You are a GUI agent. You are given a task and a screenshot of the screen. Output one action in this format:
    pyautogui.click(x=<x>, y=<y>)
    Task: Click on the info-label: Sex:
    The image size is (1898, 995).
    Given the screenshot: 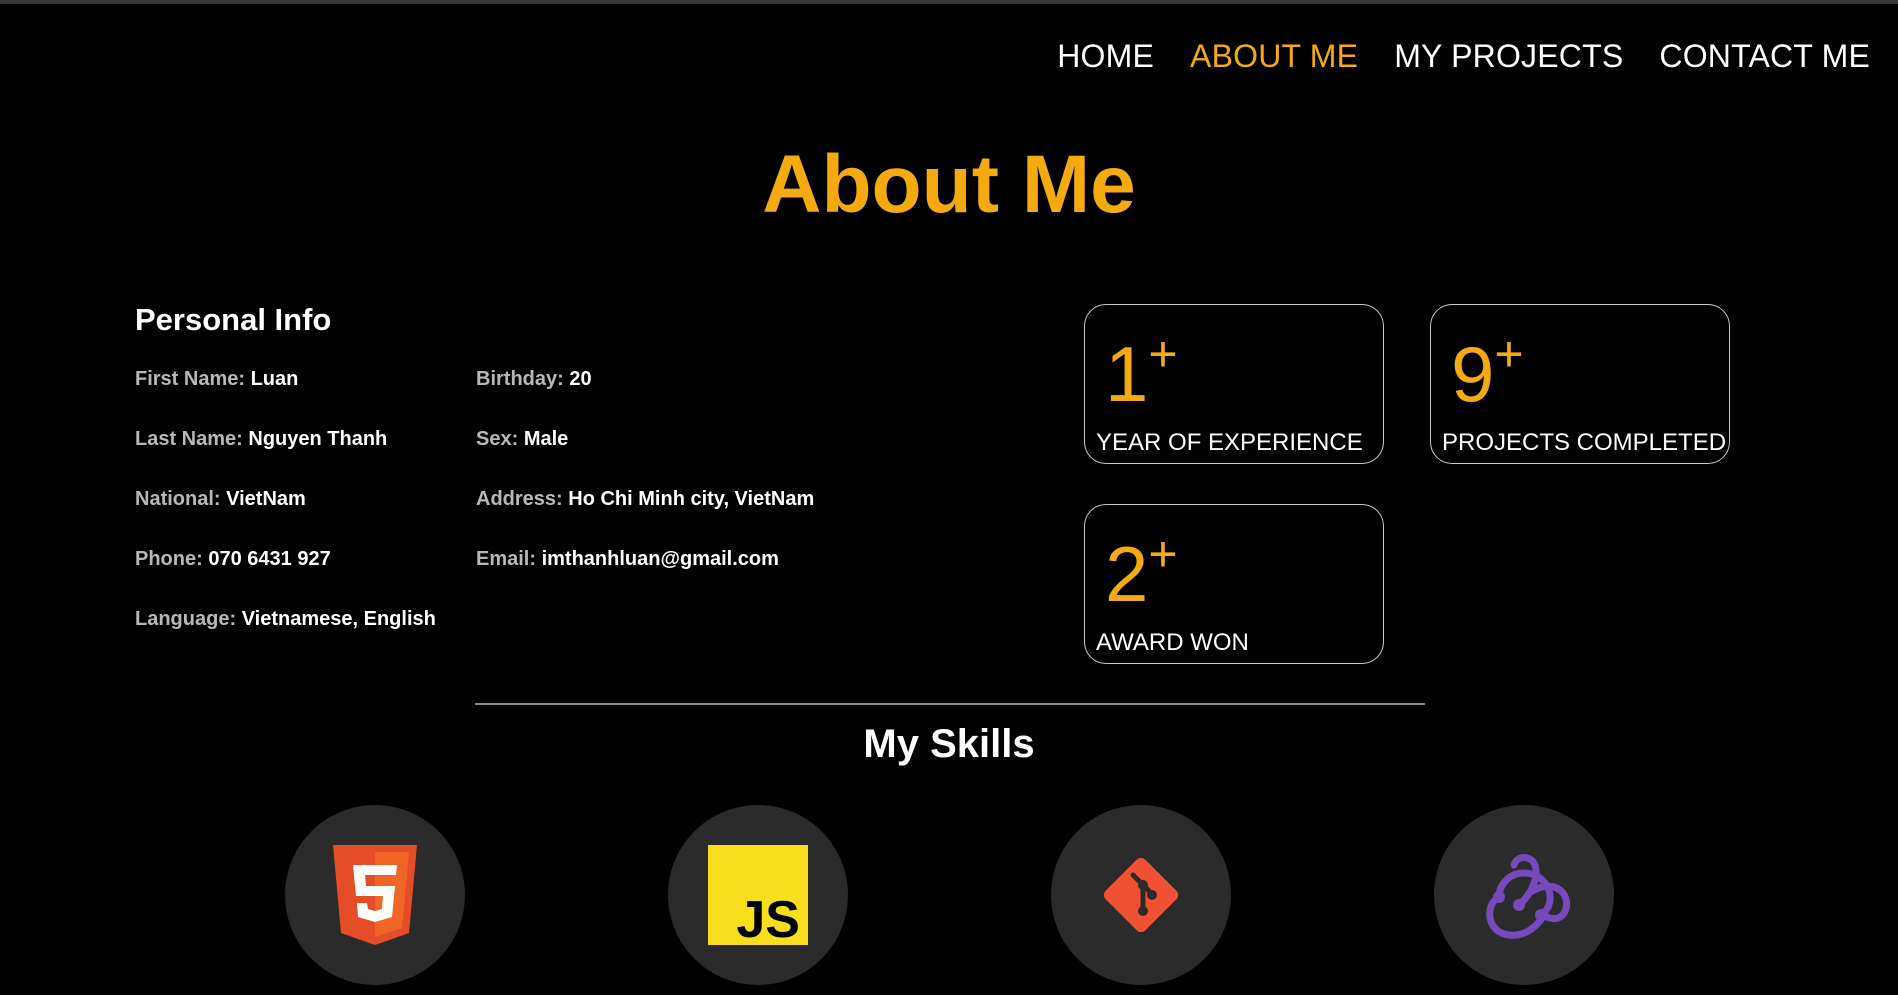 What is the action you would take?
    pyautogui.click(x=497, y=439)
    